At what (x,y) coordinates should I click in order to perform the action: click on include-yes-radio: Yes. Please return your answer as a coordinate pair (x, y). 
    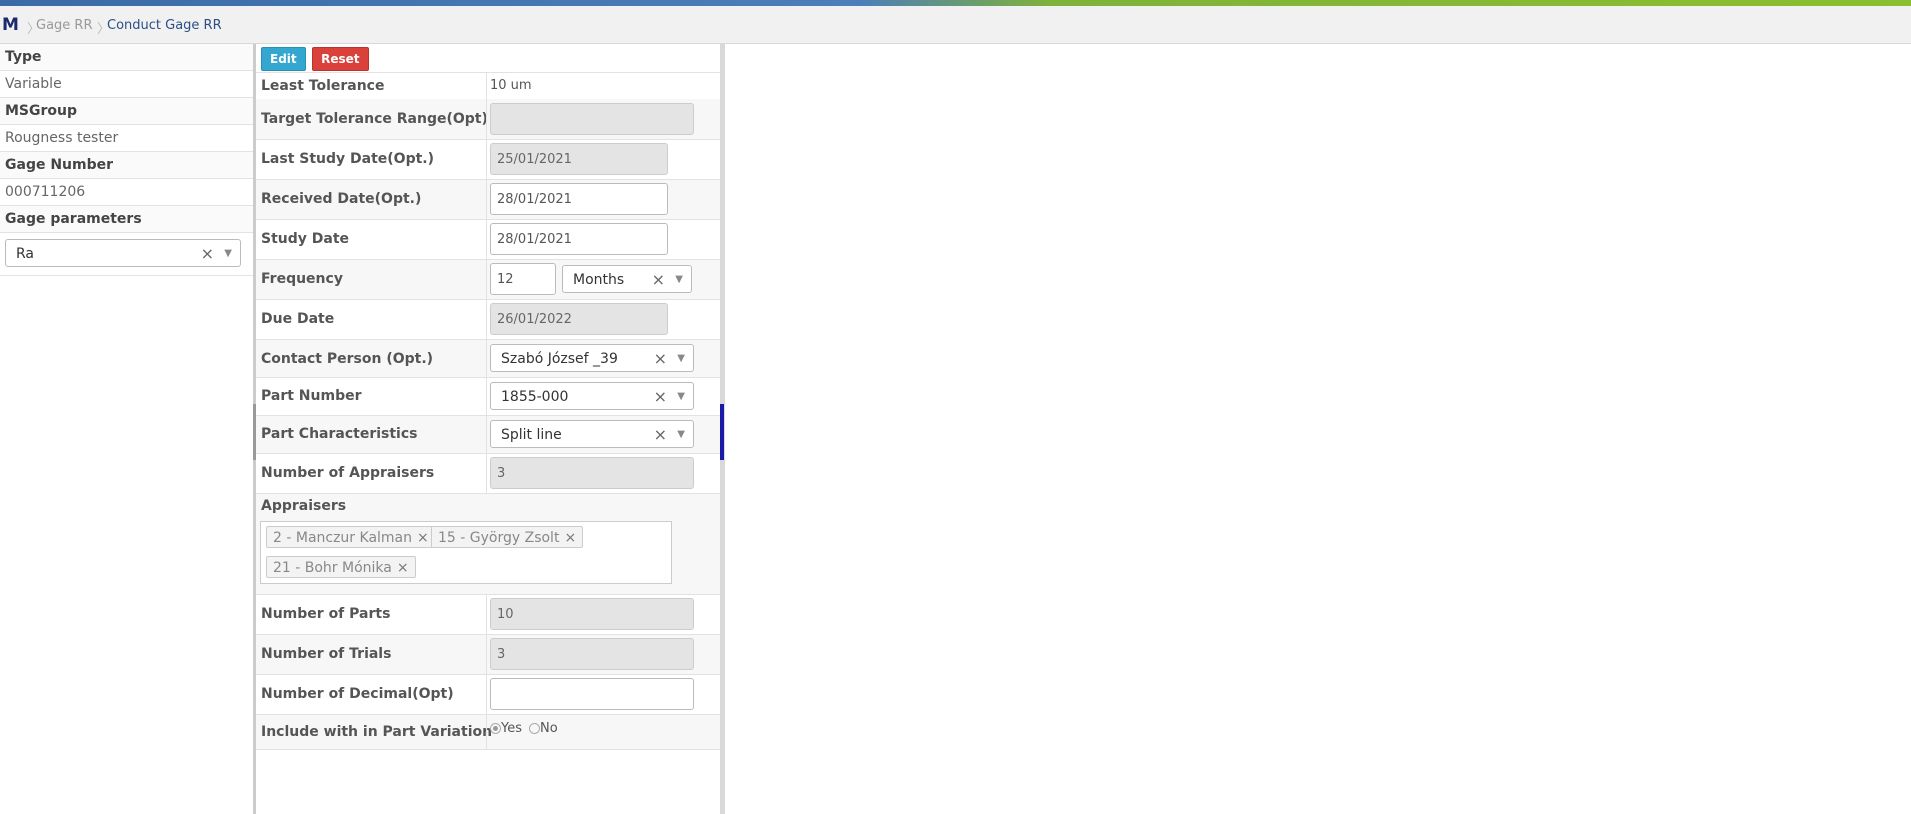
    Looking at the image, I should click on (506, 728).